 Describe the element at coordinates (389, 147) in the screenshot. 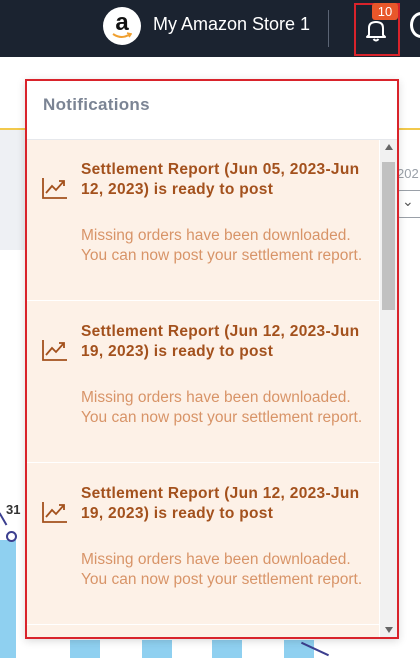

I see `scroll-up-arrow-icon` at that location.